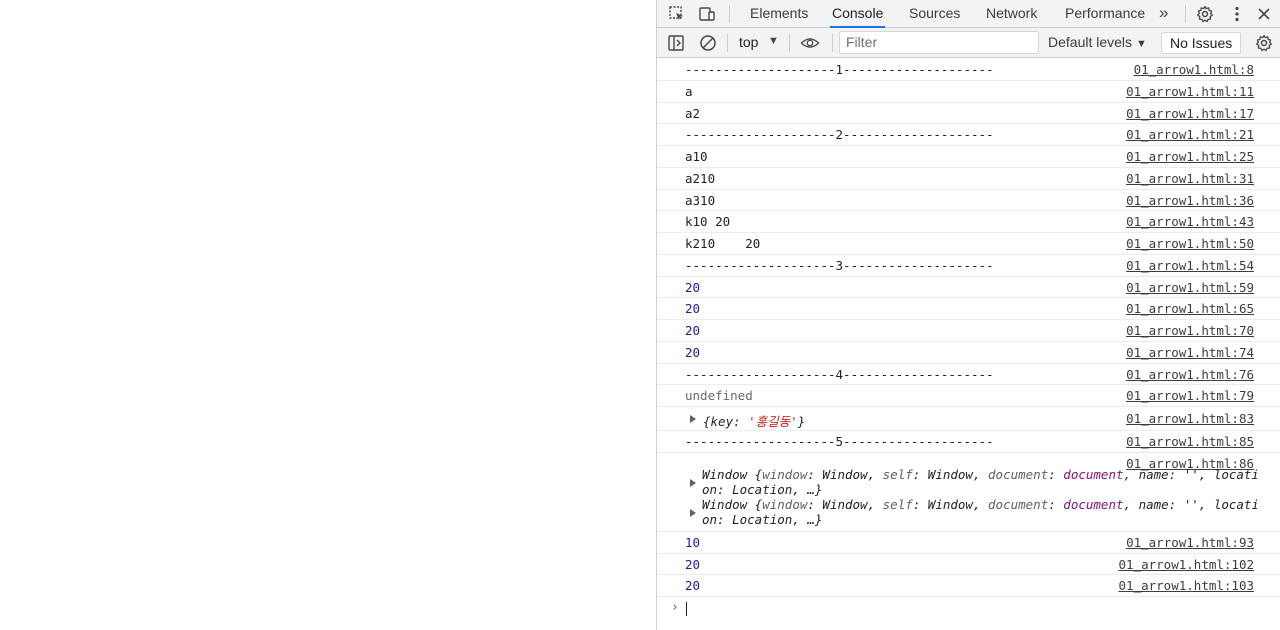 Image resolution: width=1280 pixels, height=630 pixels. Describe the element at coordinates (968, 92) in the screenshot. I see `log-row: a 01_arrow1.html:11` at that location.